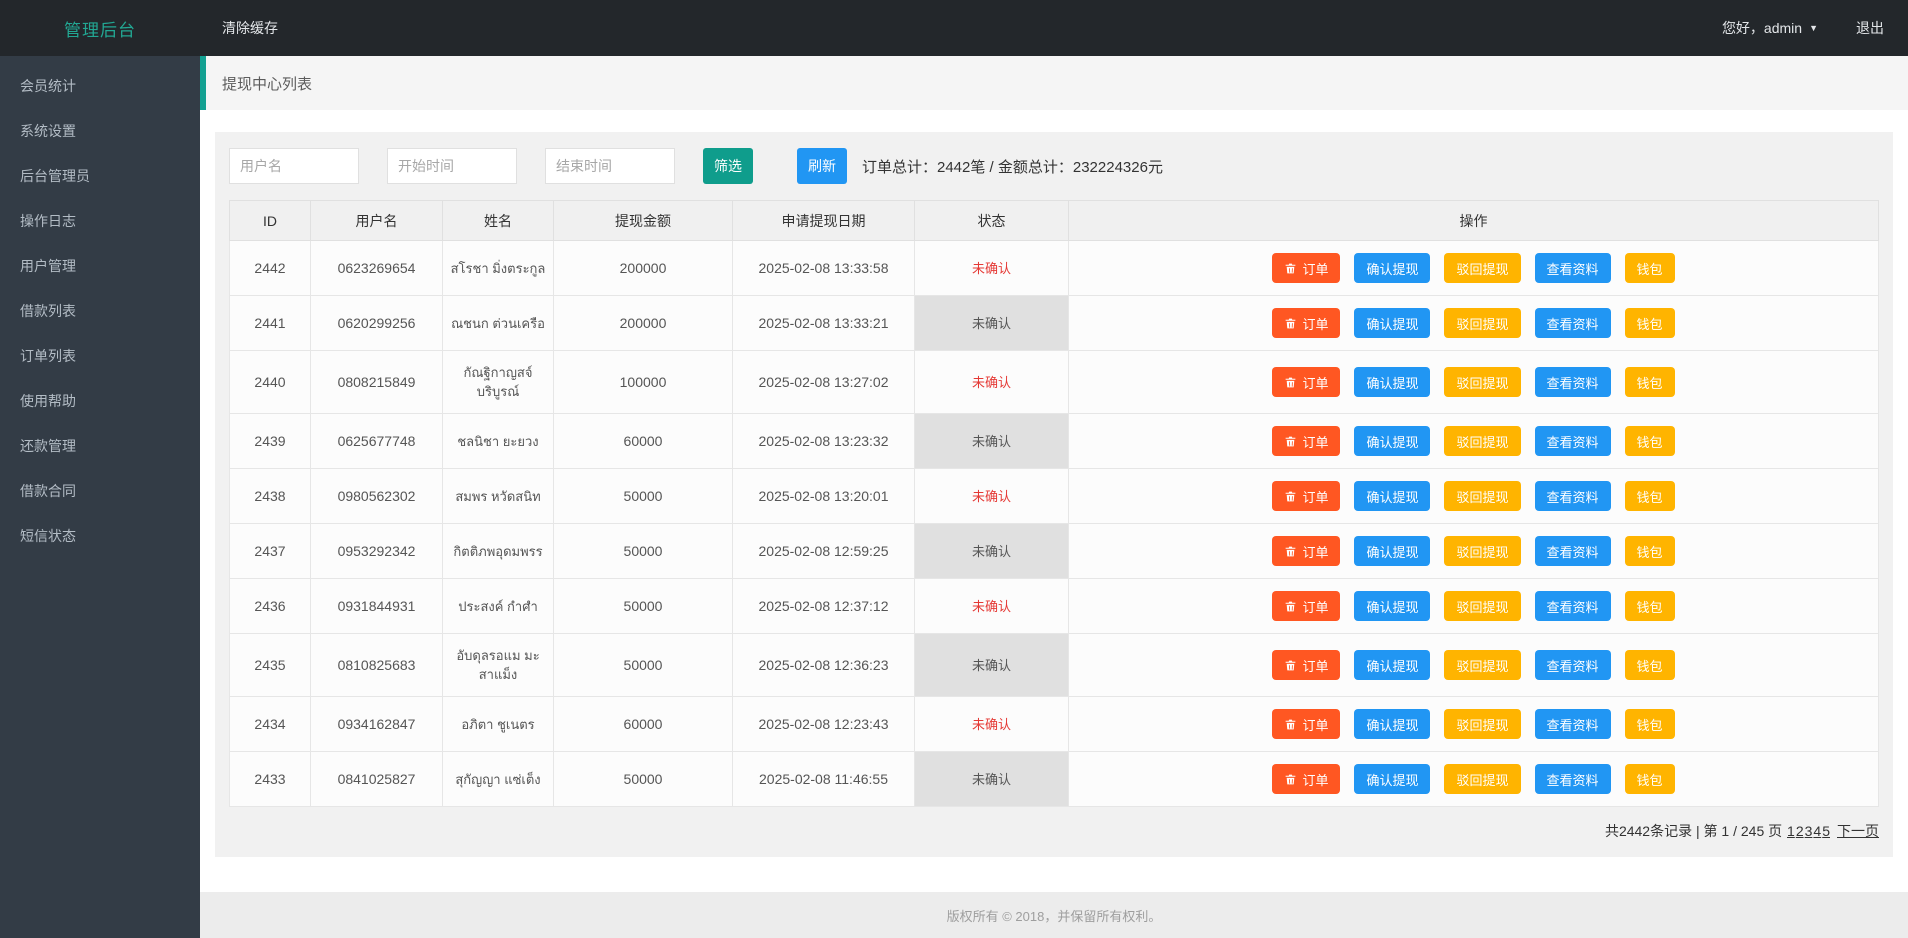 Image resolution: width=1908 pixels, height=938 pixels. What do you see at coordinates (100, 28) in the screenshot?
I see `brand-title: 管理后台` at bounding box center [100, 28].